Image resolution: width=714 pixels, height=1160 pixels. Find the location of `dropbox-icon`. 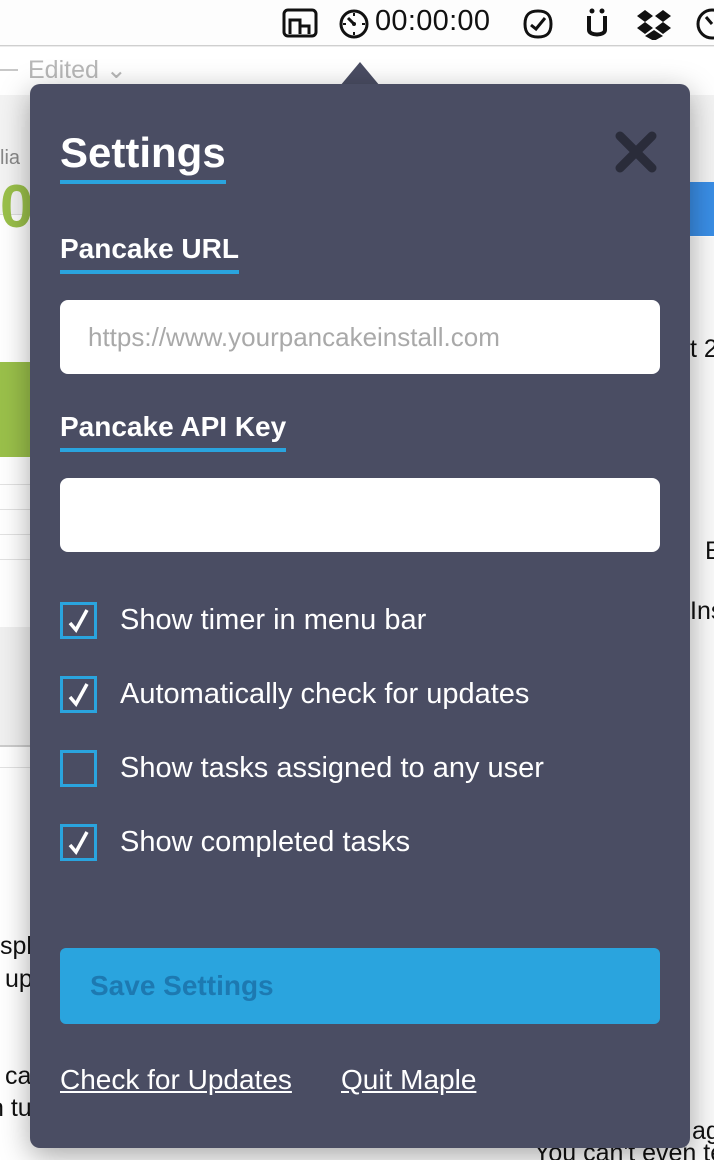

dropbox-icon is located at coordinates (654, 24).